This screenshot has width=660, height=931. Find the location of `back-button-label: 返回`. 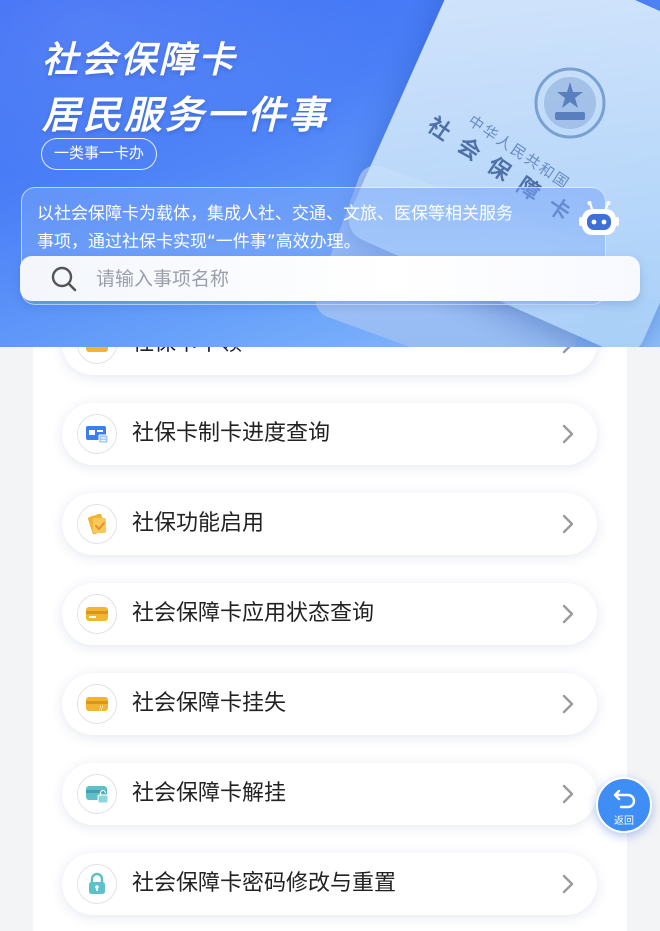

back-button-label: 返回 is located at coordinates (624, 821).